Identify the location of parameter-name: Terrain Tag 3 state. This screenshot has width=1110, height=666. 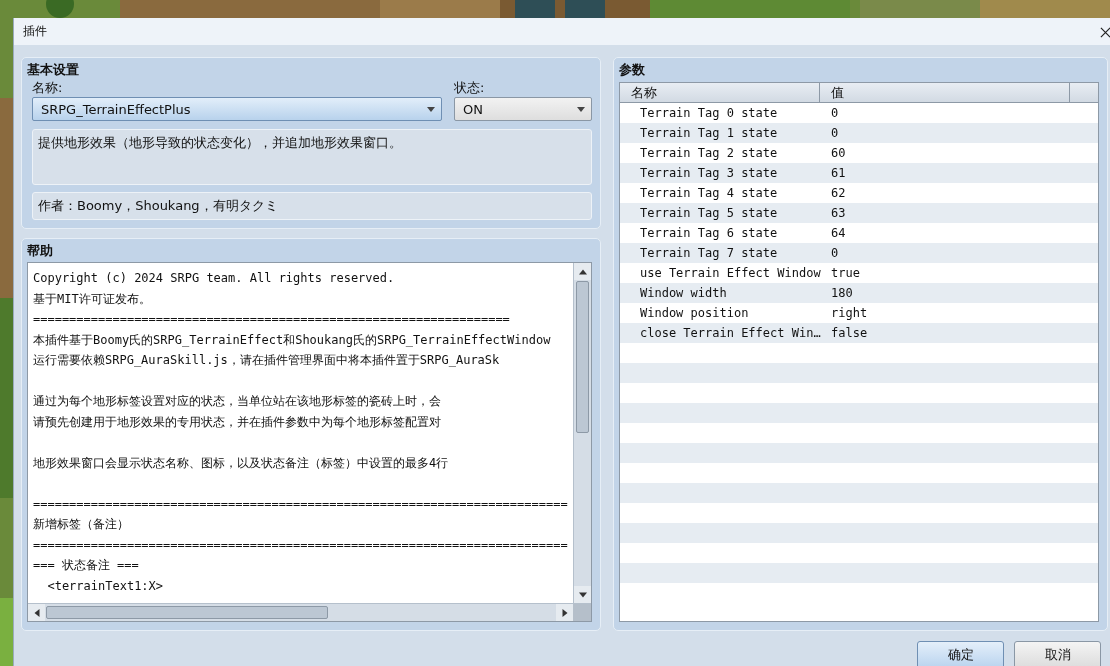
(709, 173).